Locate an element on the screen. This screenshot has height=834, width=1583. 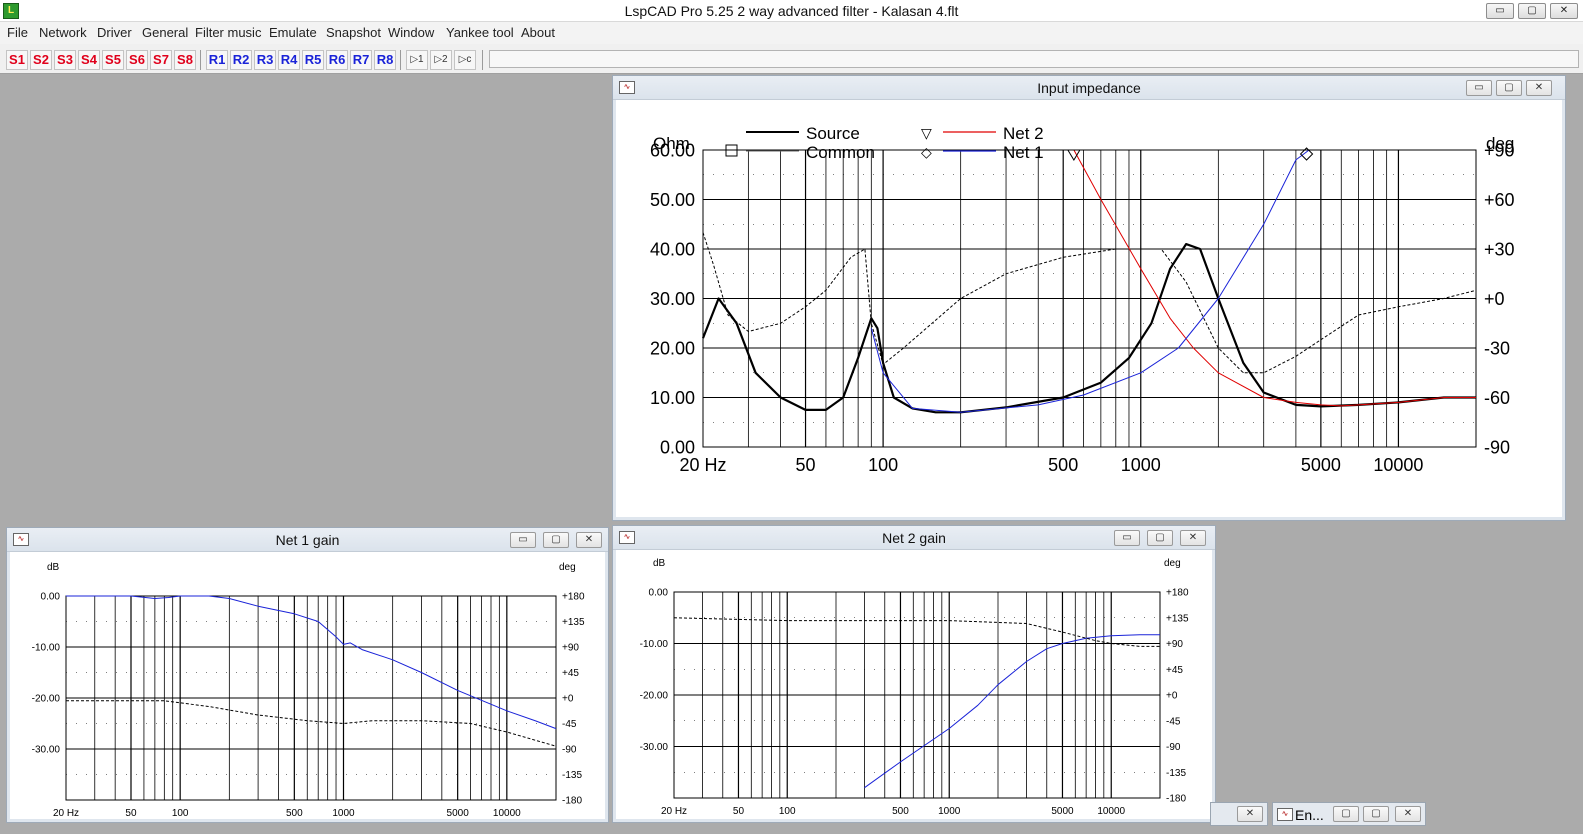
menu-network: Network is located at coordinates (63, 32).